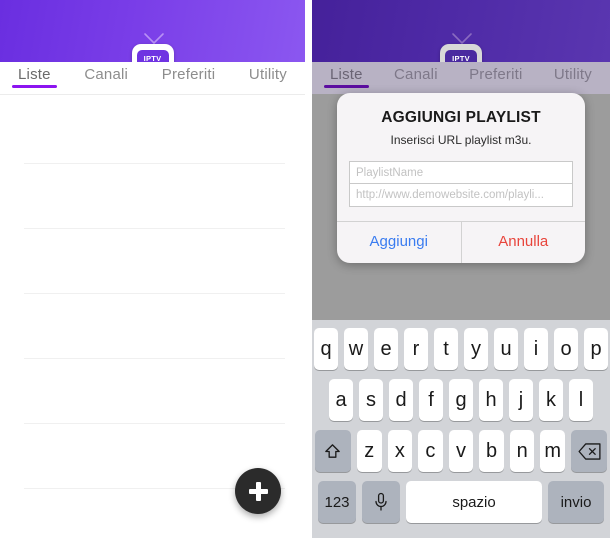  I want to click on dialog-subtitle: Inserisci URL playlist m3u., so click(461, 140).